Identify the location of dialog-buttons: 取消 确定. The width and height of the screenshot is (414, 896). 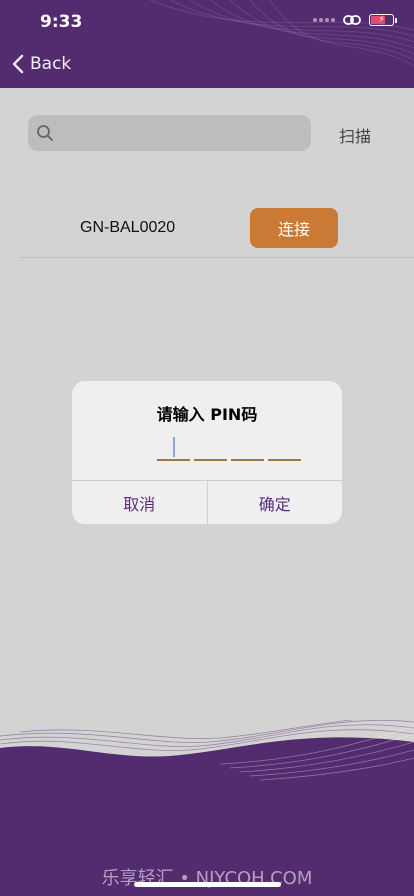
(207, 502).